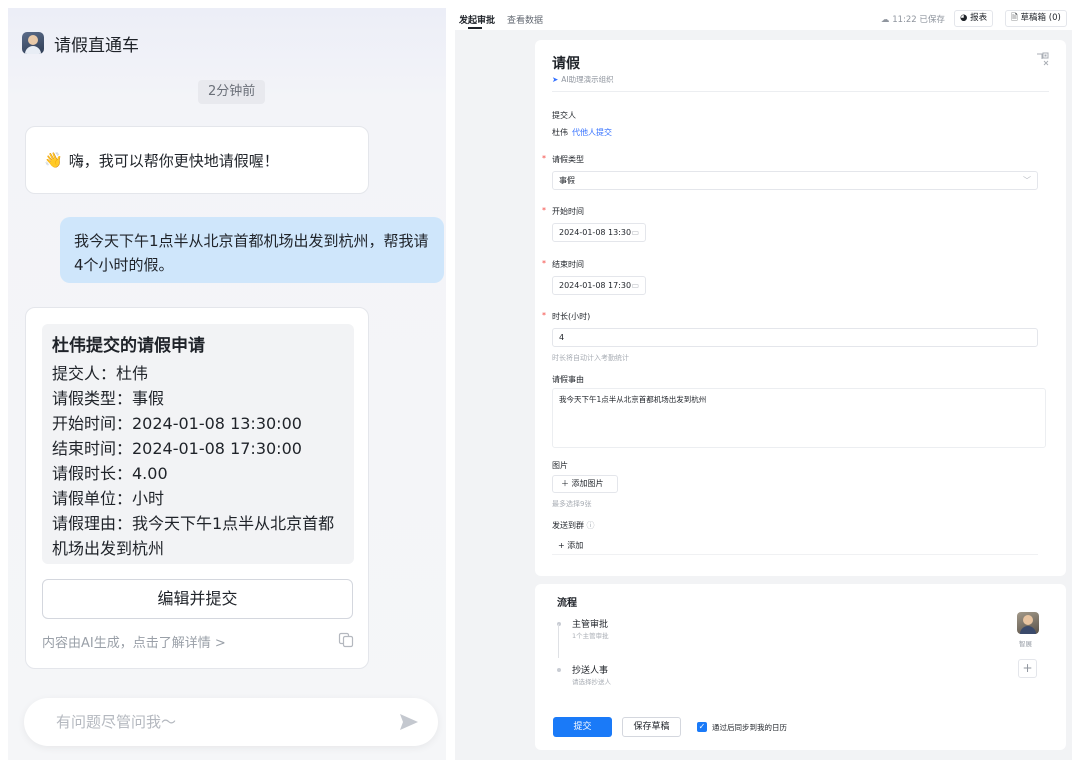 The image size is (1080, 765). I want to click on start-time-picker: 2024-01-08 13:30 ▭, so click(599, 232).